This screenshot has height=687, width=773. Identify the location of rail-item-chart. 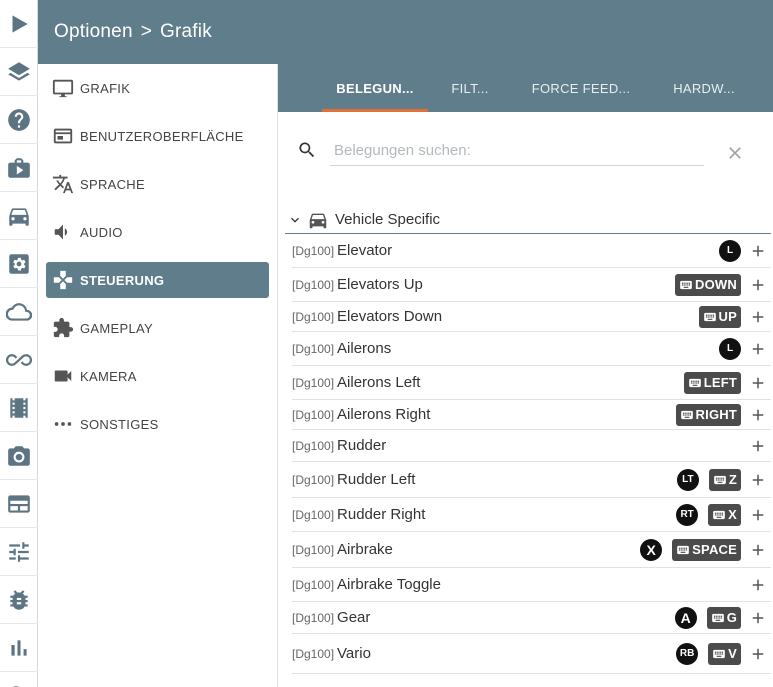
(19, 648).